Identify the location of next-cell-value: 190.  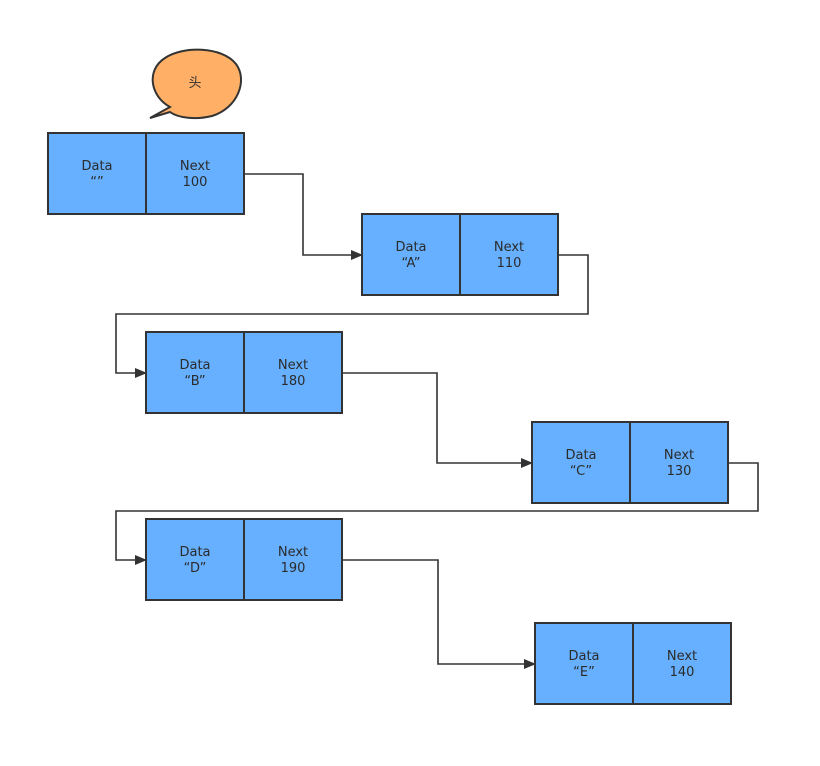
(293, 568).